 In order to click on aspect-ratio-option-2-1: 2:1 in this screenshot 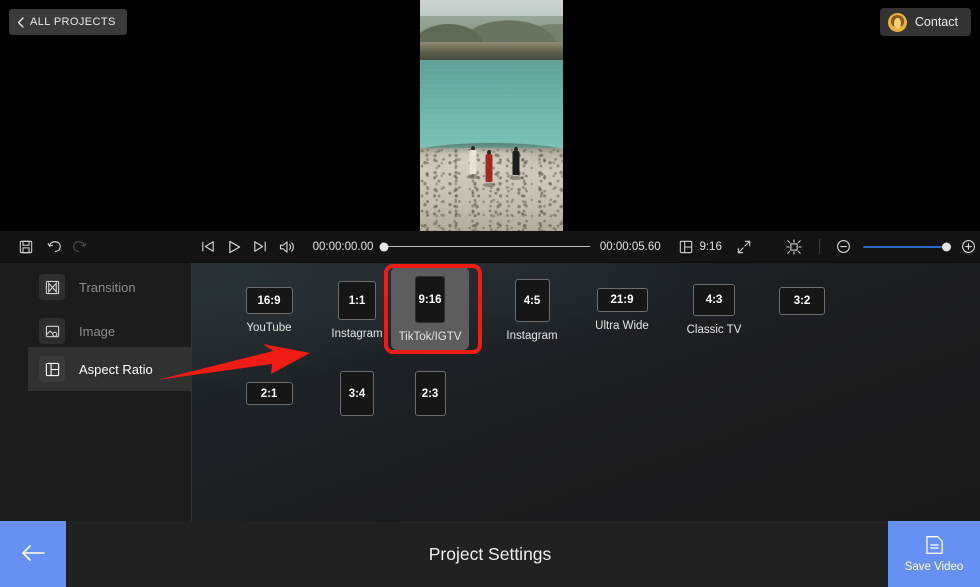, I will do `click(269, 397)`.